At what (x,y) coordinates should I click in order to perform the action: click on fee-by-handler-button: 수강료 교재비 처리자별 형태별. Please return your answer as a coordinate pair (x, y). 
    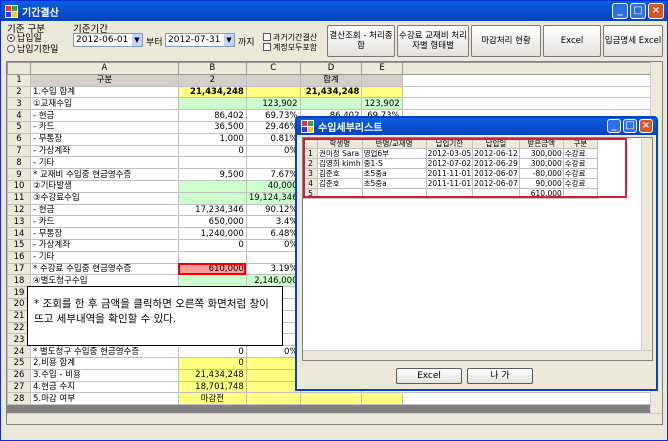
    Looking at the image, I should click on (433, 41).